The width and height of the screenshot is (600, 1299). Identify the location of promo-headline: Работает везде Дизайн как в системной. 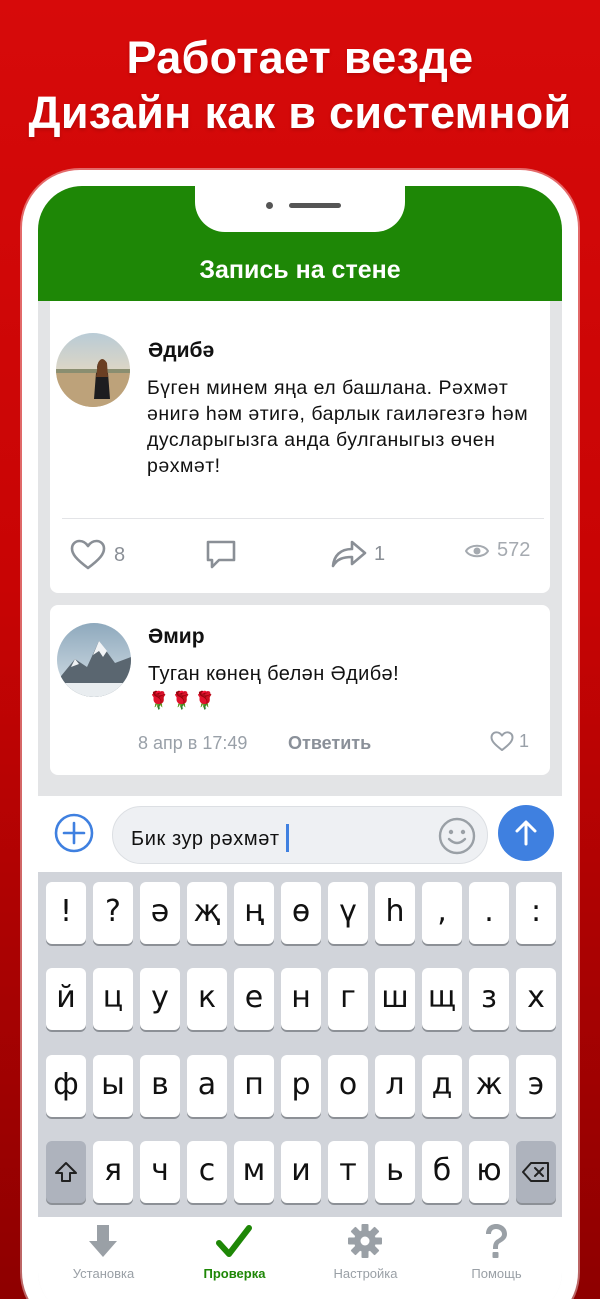
(300, 85).